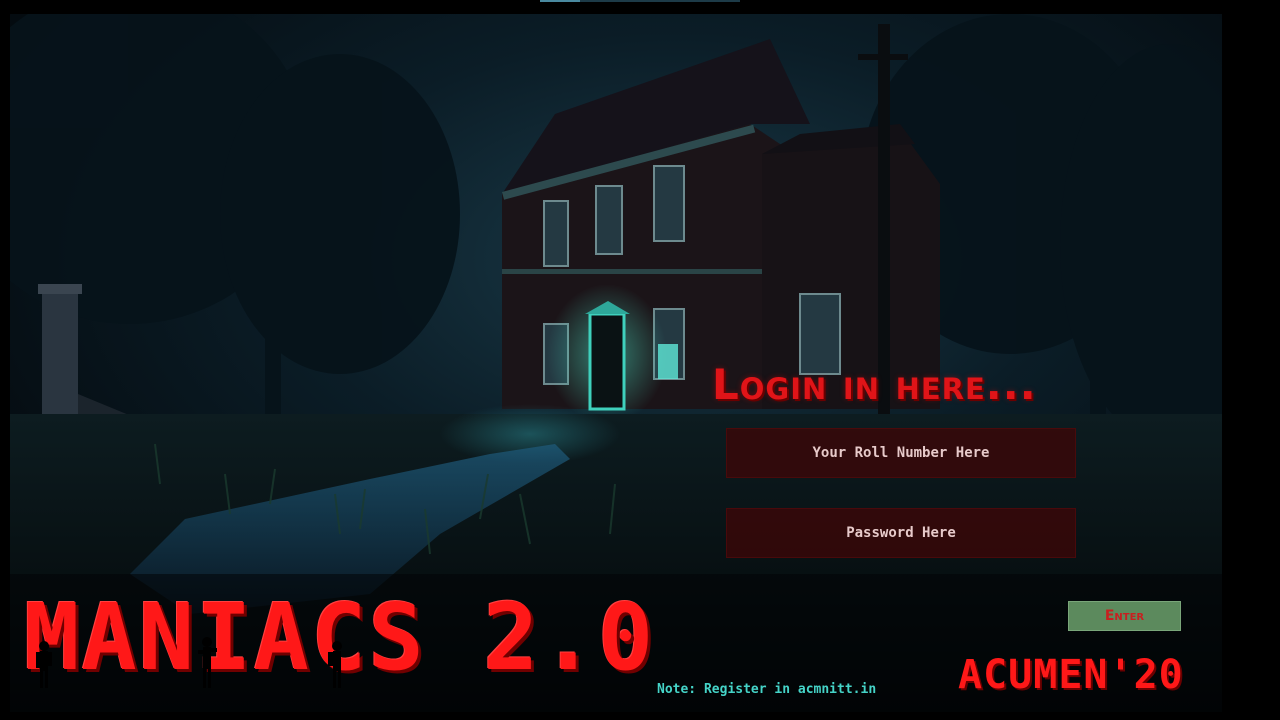 The width and height of the screenshot is (1280, 720). I want to click on password-input, so click(901, 533).